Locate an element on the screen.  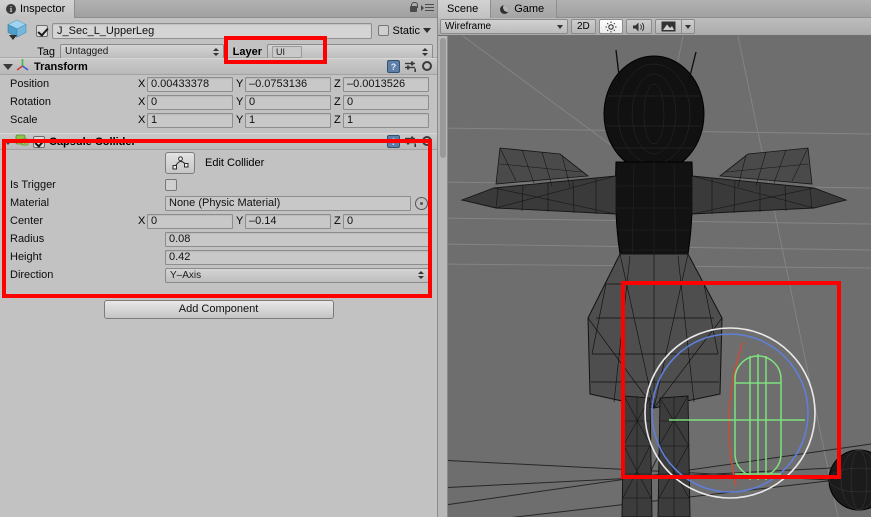
center-y-field: –0.14 is located at coordinates (288, 221).